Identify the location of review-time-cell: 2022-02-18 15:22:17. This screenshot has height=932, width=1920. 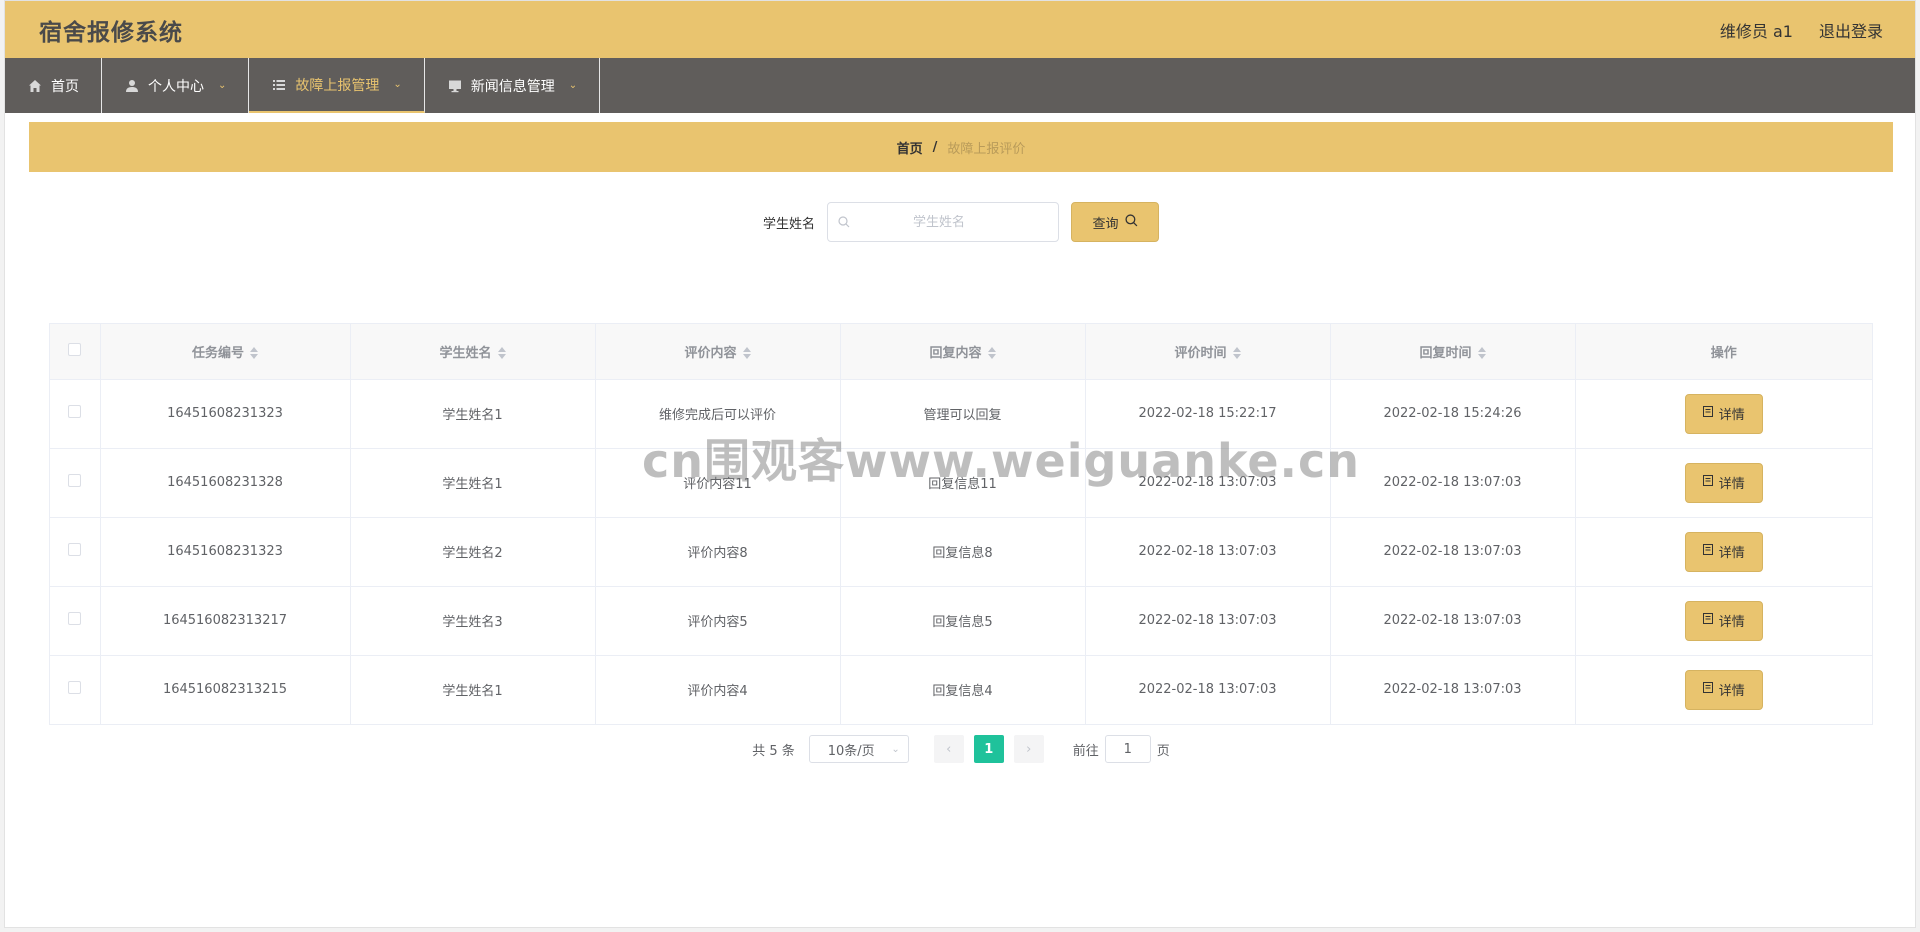
(1208, 414).